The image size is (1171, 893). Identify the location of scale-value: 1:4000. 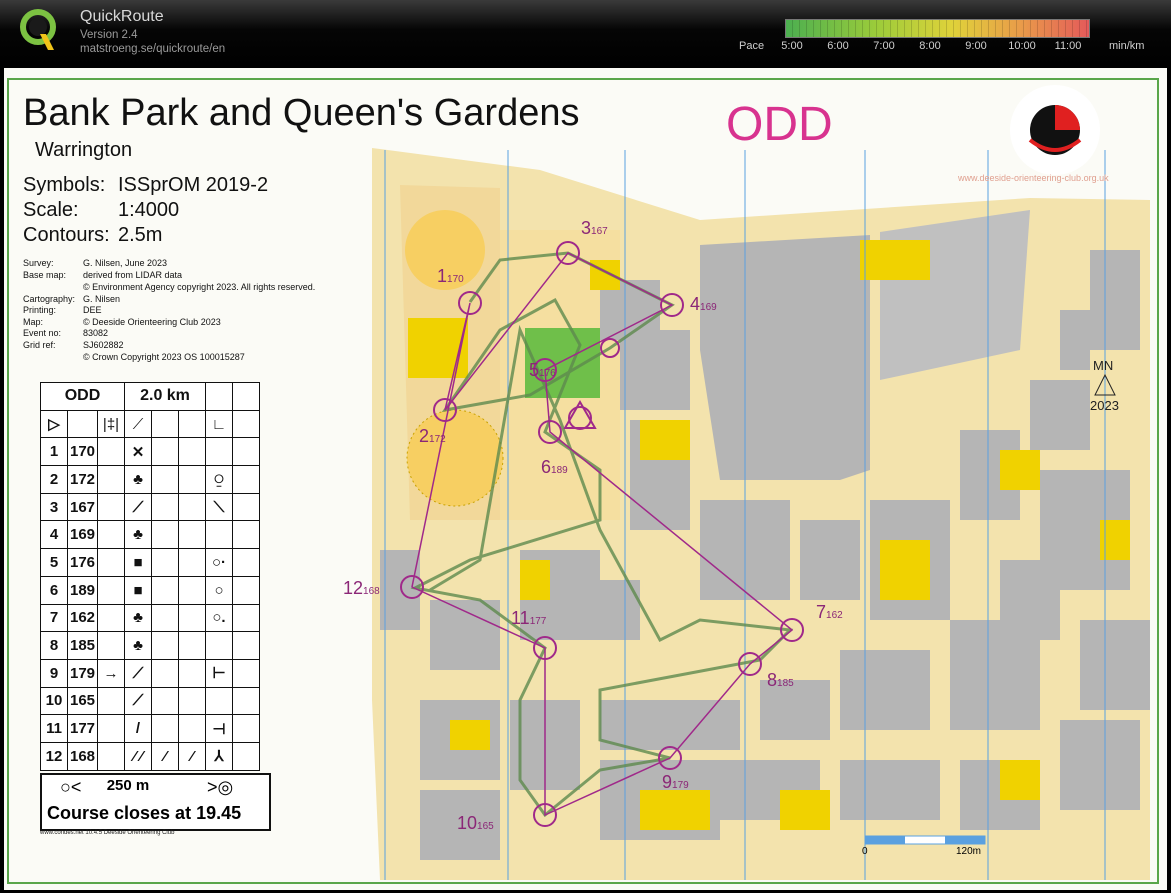
(149, 210).